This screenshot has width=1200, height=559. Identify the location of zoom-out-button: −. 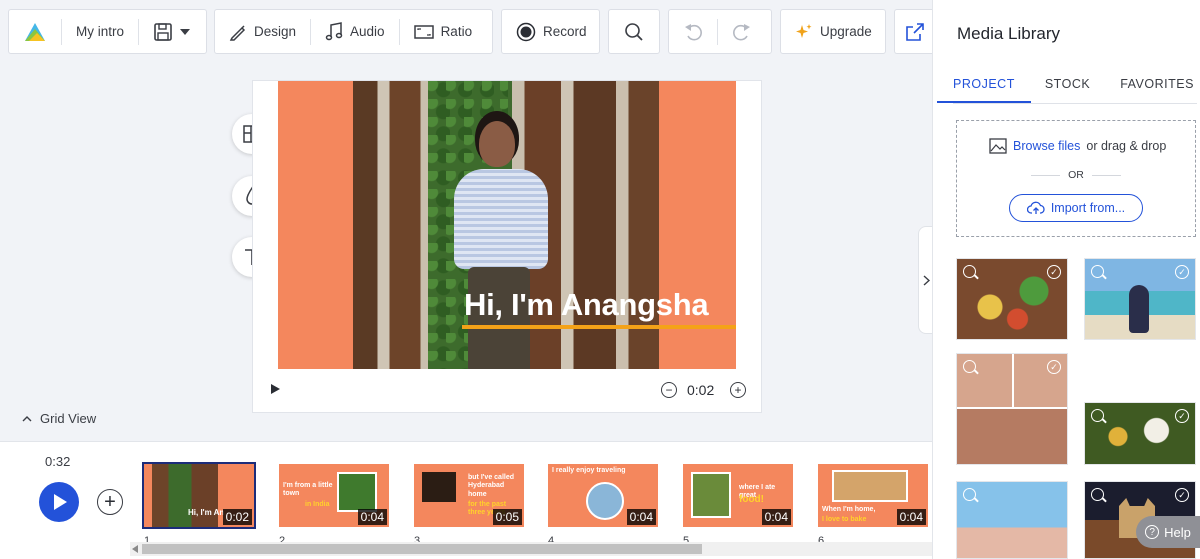
(669, 390).